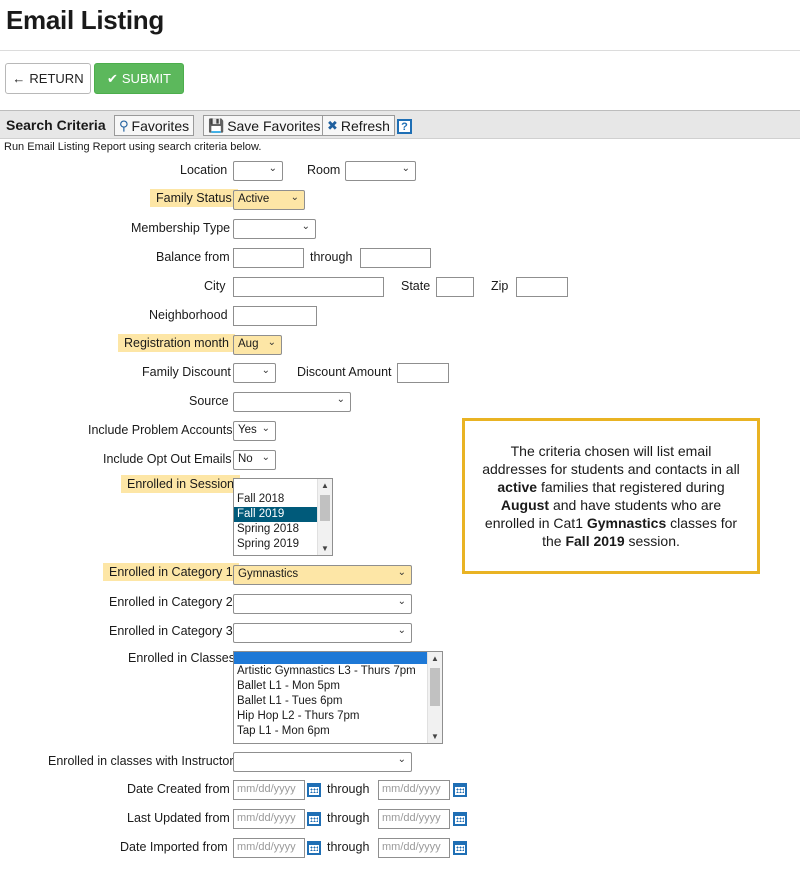  What do you see at coordinates (414, 790) in the screenshot?
I see `date-created-to-input: mm/dd/yyyy` at bounding box center [414, 790].